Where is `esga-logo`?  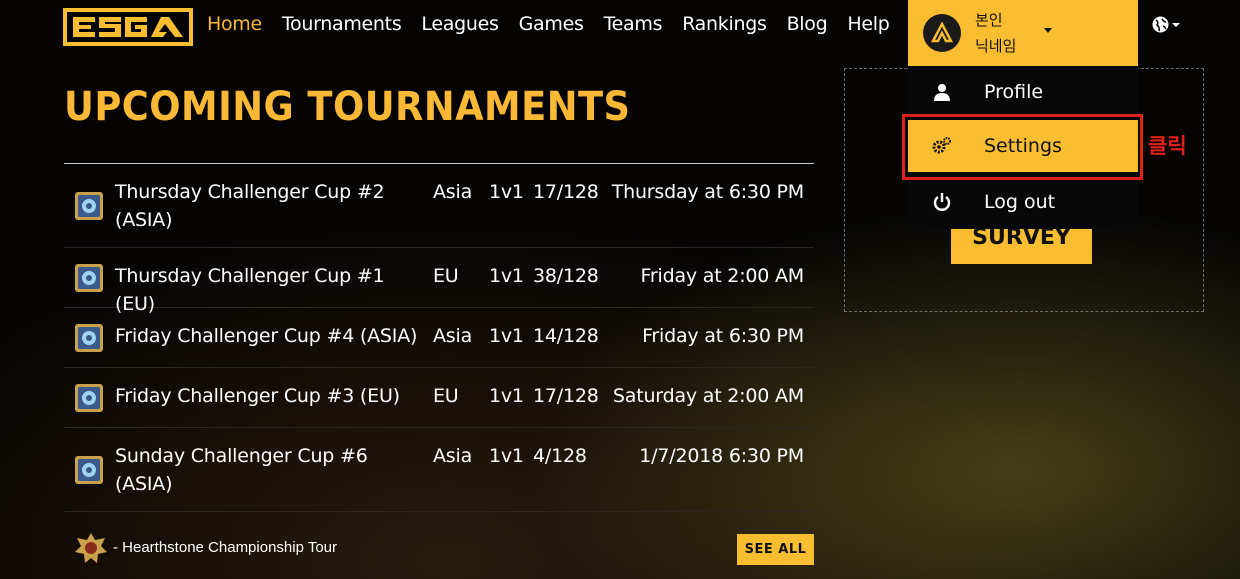
esga-logo is located at coordinates (128, 27).